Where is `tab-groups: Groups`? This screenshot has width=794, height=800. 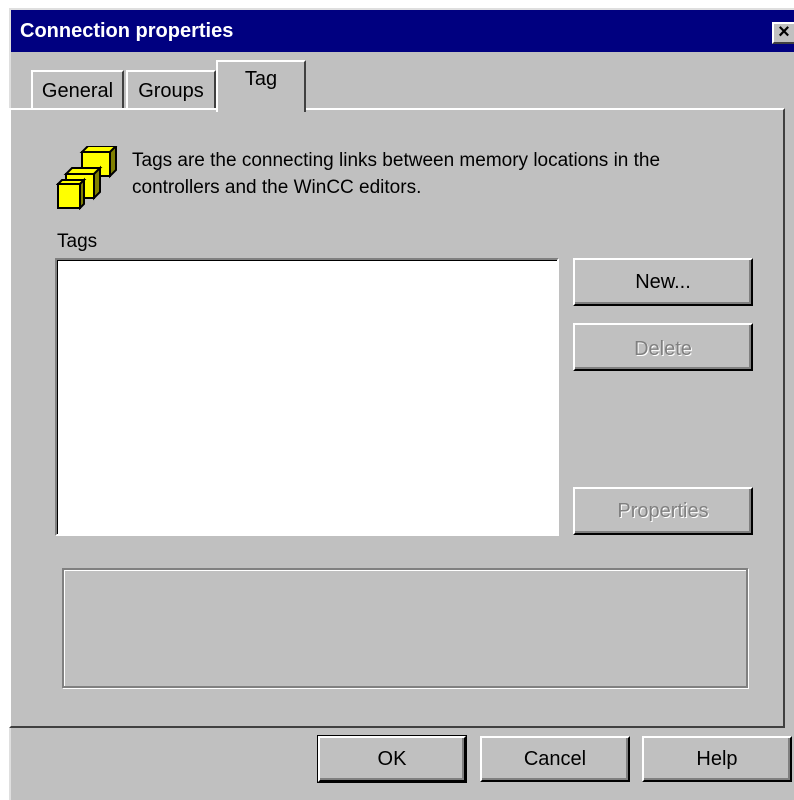 tab-groups: Groups is located at coordinates (171, 90).